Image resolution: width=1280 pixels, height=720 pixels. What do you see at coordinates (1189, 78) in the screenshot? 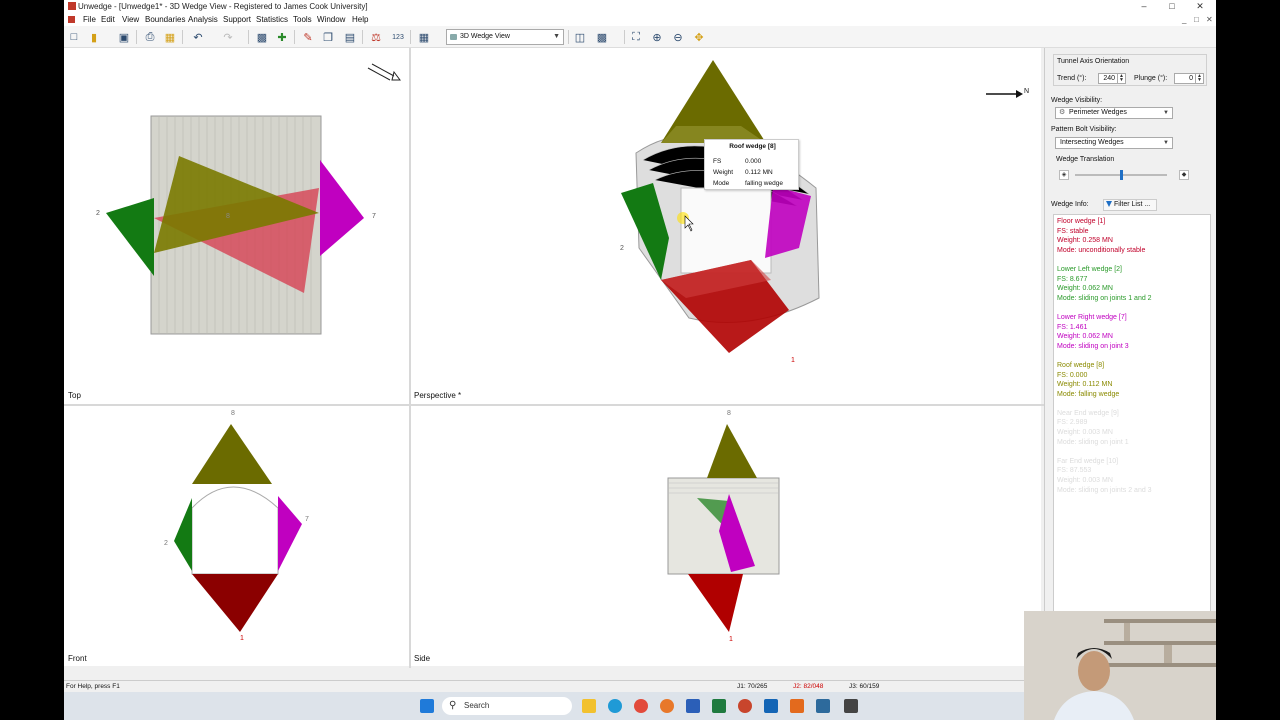
I see `plunge-spinner: 0 ▲ ▼` at bounding box center [1189, 78].